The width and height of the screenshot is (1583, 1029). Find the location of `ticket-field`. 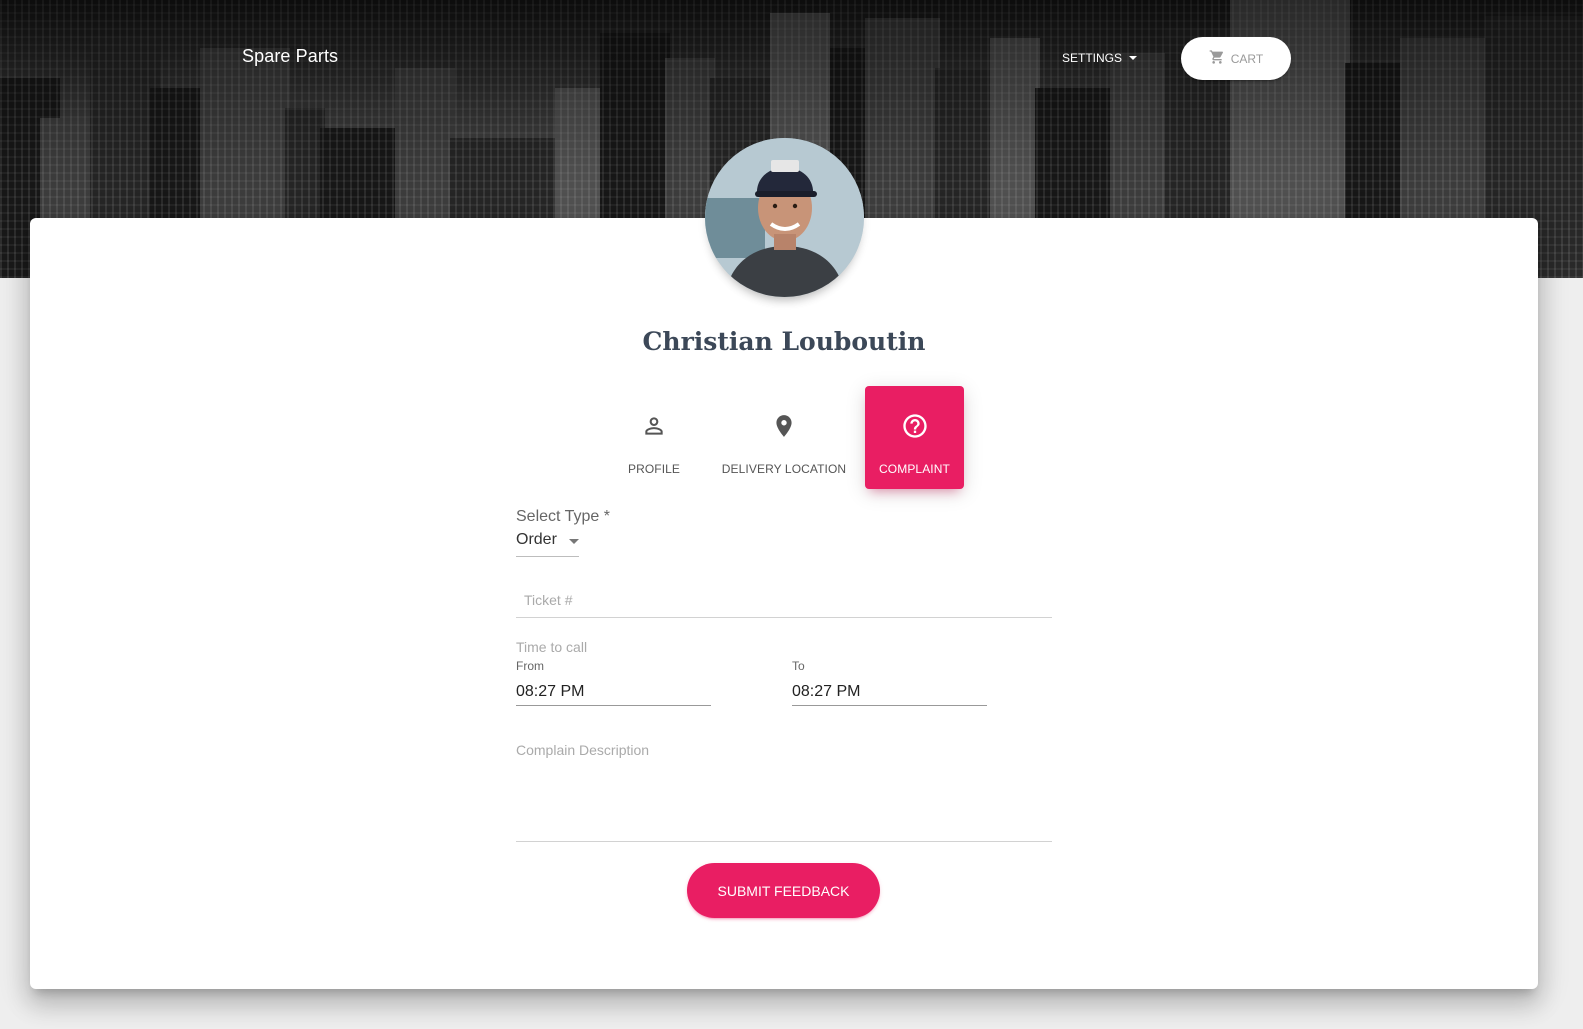

ticket-field is located at coordinates (784, 602).